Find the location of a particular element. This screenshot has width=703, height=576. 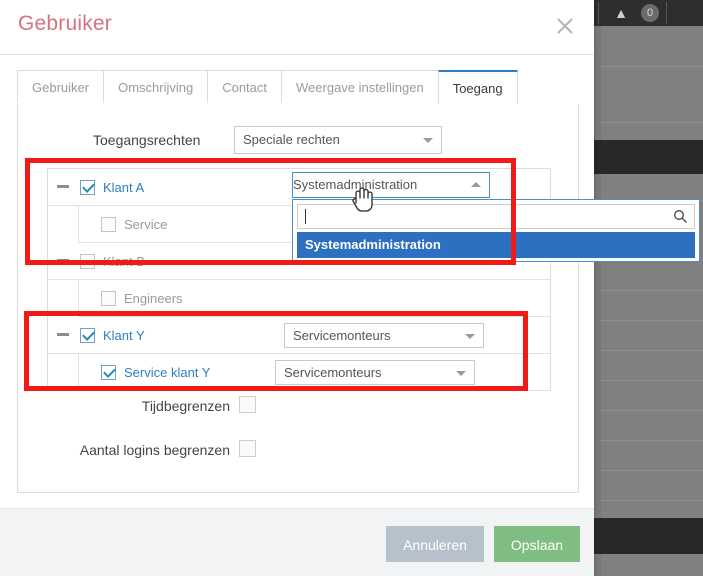

access-rights-select: Speciale rechten is located at coordinates (338, 140).